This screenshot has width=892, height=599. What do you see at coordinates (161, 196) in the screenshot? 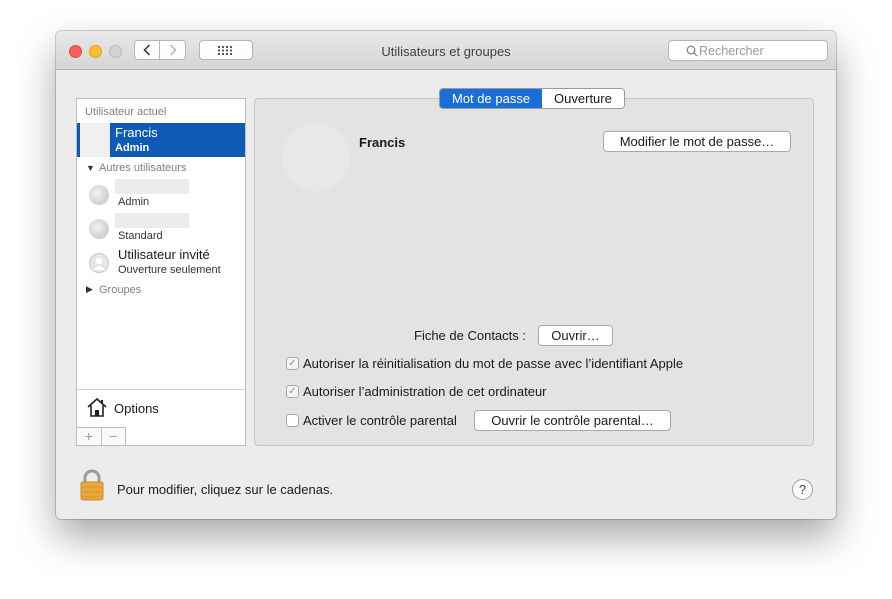
I see `sidebar-item-user: Admin` at bounding box center [161, 196].